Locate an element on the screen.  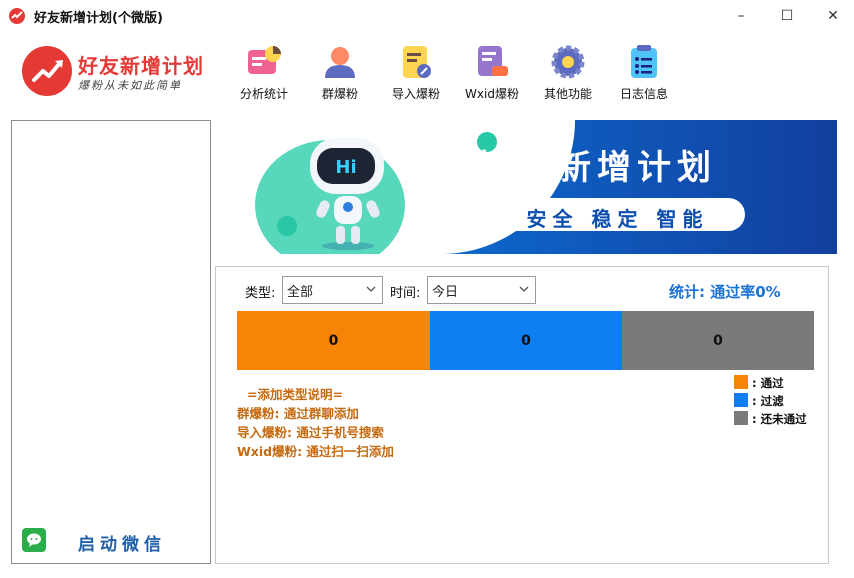
banner-title: 好友新增计划 is located at coordinates (597, 168).